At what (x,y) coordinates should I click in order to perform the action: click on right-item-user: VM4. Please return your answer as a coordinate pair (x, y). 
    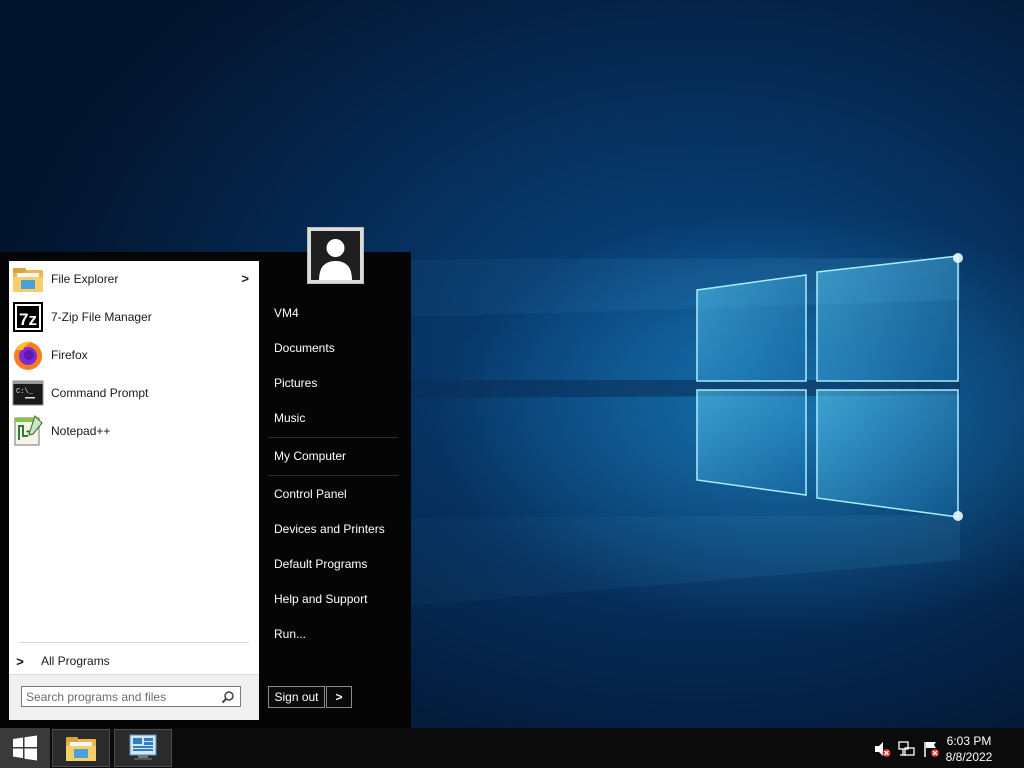
    Looking at the image, I should click on (333, 313).